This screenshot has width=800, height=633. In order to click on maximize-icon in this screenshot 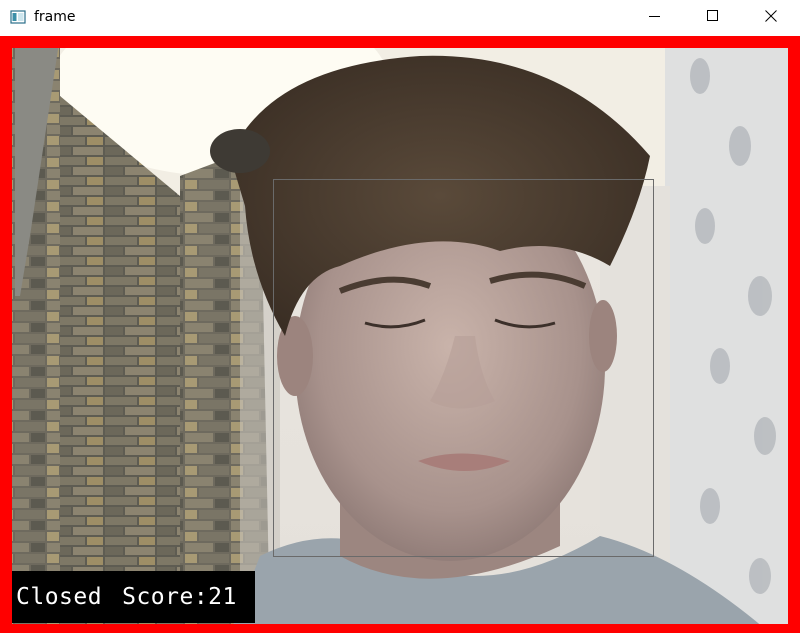, I will do `click(713, 18)`.